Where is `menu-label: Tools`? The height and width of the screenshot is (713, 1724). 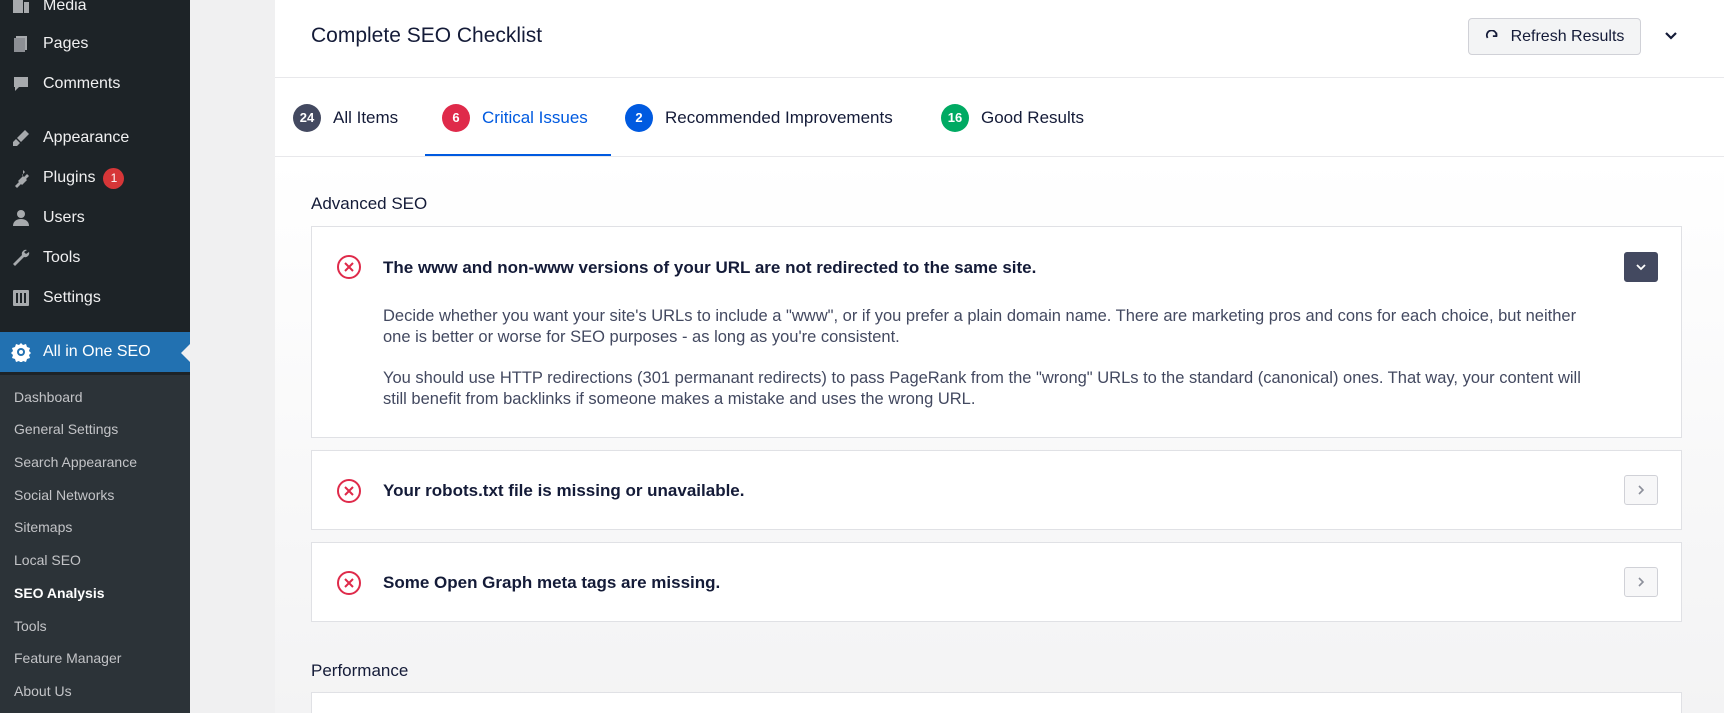 menu-label: Tools is located at coordinates (62, 257).